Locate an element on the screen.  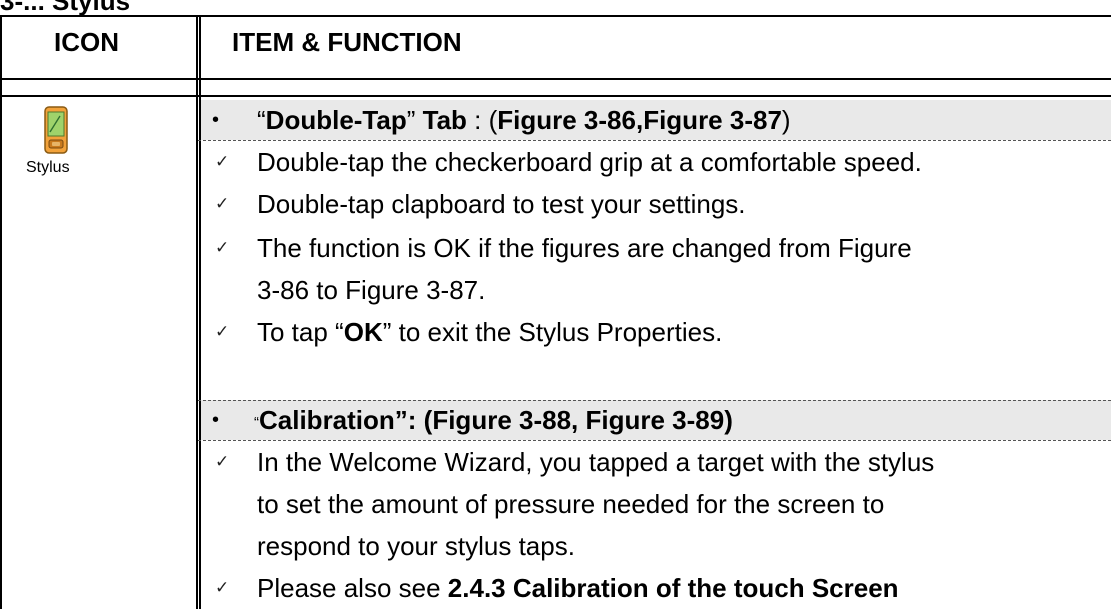
tab-word: Tab is located at coordinates (444, 120).